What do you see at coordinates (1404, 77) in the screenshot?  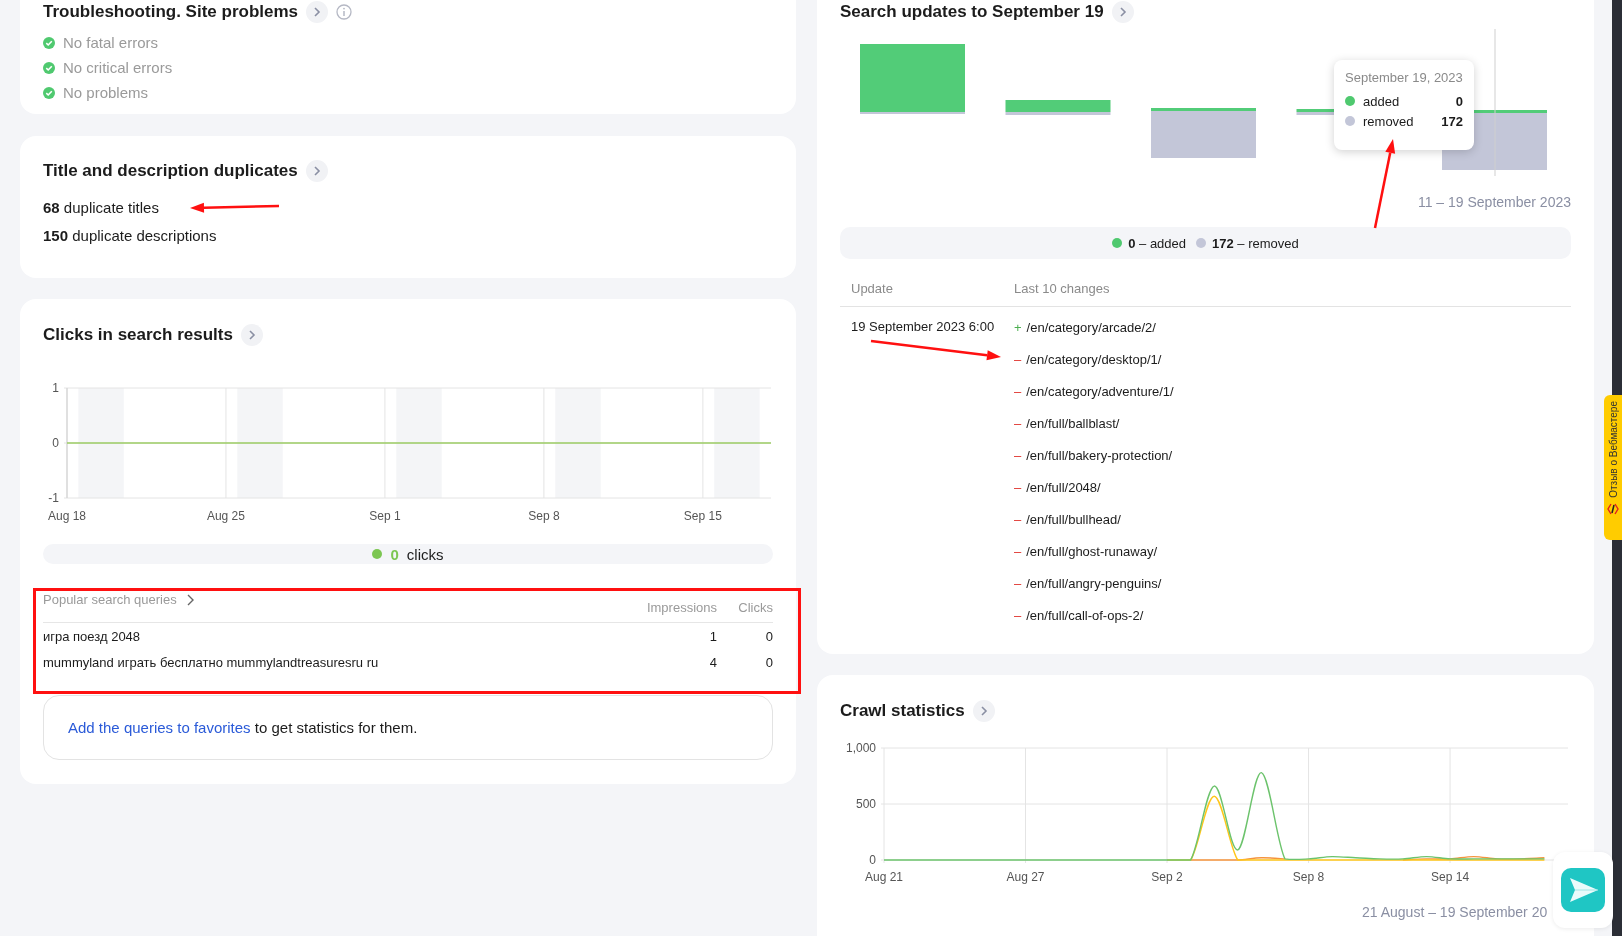 I see `tooltip-date: September 19, 2023` at bounding box center [1404, 77].